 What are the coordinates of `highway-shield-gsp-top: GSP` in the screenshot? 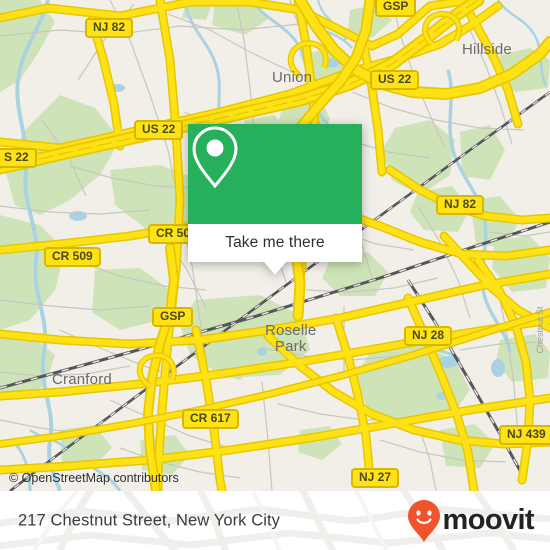 It's located at (396, 8).